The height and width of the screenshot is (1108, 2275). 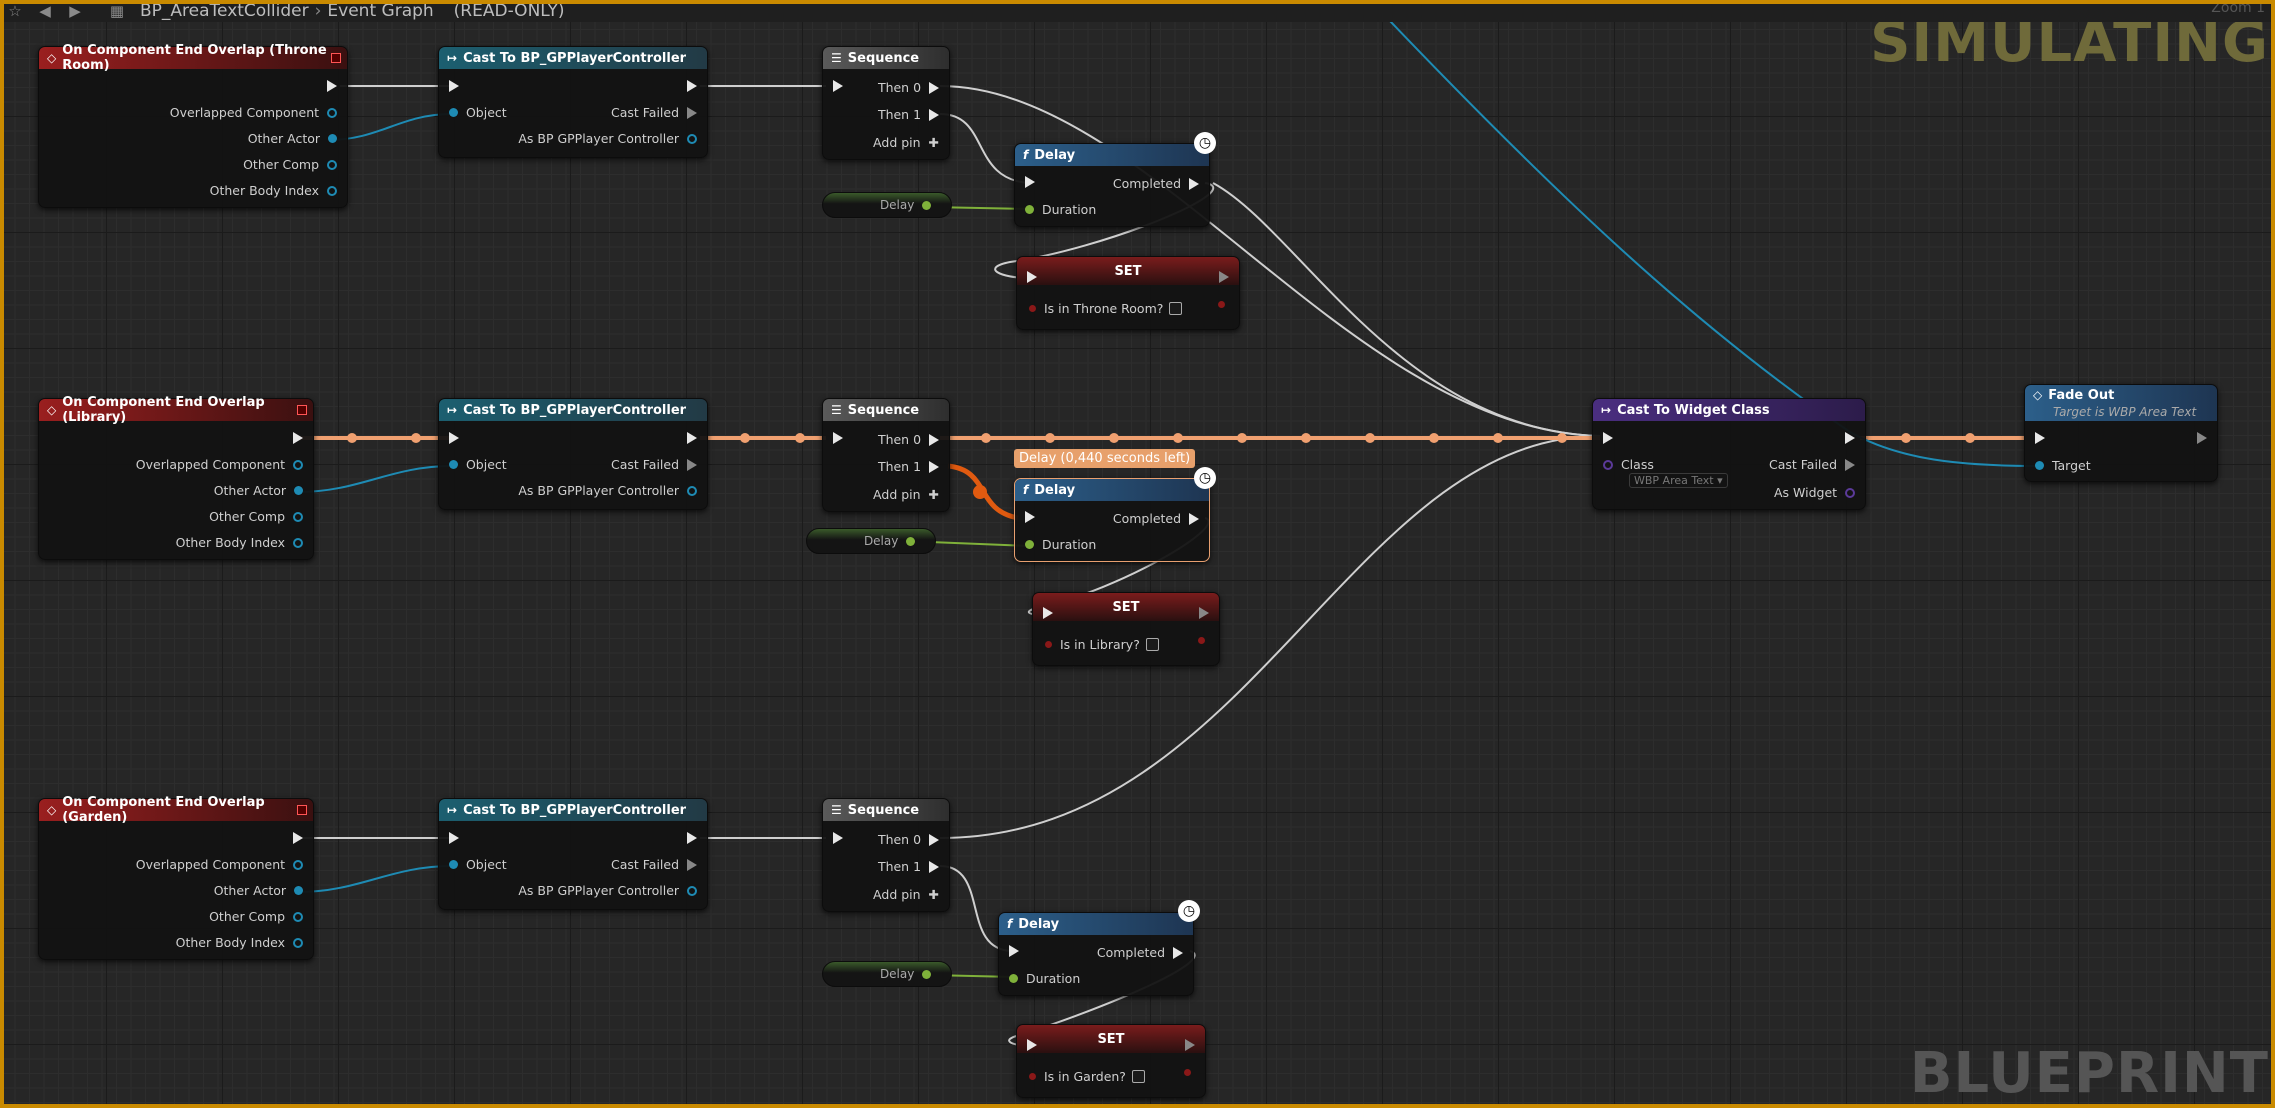 What do you see at coordinates (887, 205) in the screenshot?
I see `delay-variable-throne-room: Delay` at bounding box center [887, 205].